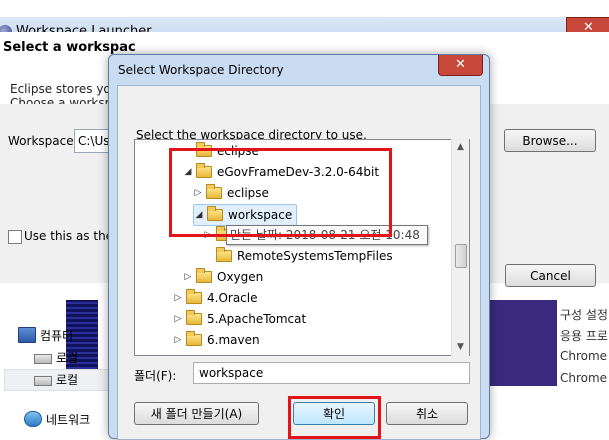 This screenshot has width=609, height=440. Describe the element at coordinates (155, 376) in the screenshot. I see `folder-label: 폴더(F):` at that location.